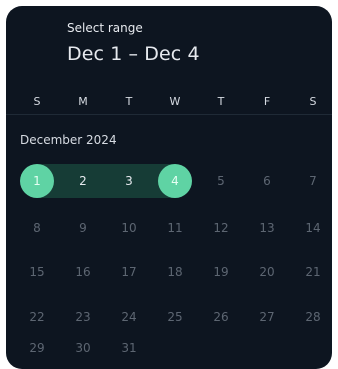 The image size is (338, 369). I want to click on day-range-end: 4, so click(175, 181).